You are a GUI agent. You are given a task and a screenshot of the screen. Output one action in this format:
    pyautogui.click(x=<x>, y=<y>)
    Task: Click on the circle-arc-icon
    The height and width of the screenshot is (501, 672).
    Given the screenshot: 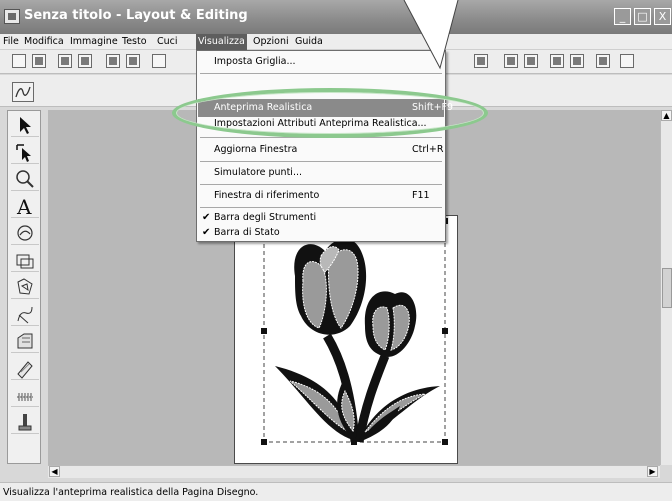 What is the action you would take?
    pyautogui.click(x=25, y=233)
    